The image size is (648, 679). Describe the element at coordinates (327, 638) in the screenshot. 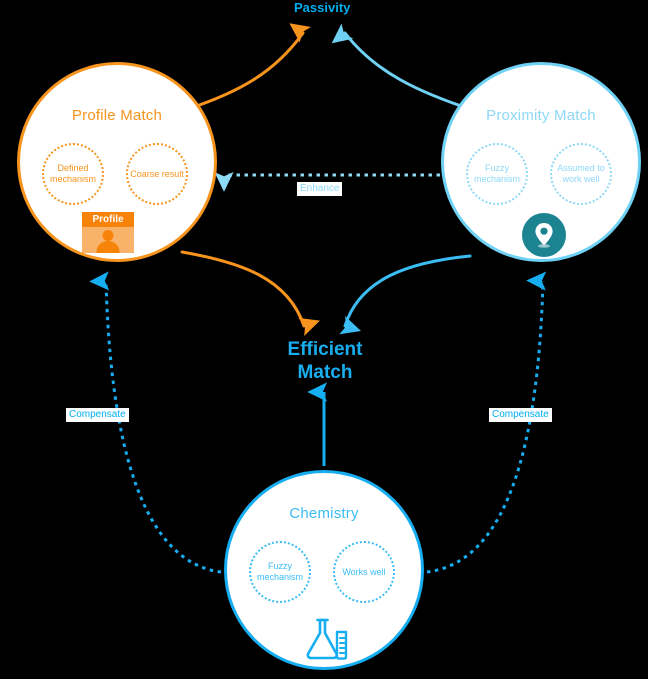

I see `flask-icon` at that location.